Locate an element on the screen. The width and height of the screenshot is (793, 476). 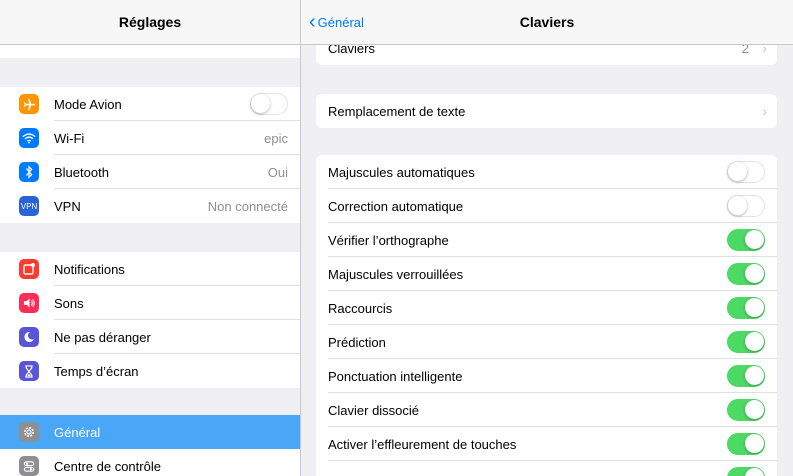
setting-label: Activer l’effleurement de touches is located at coordinates (422, 444).